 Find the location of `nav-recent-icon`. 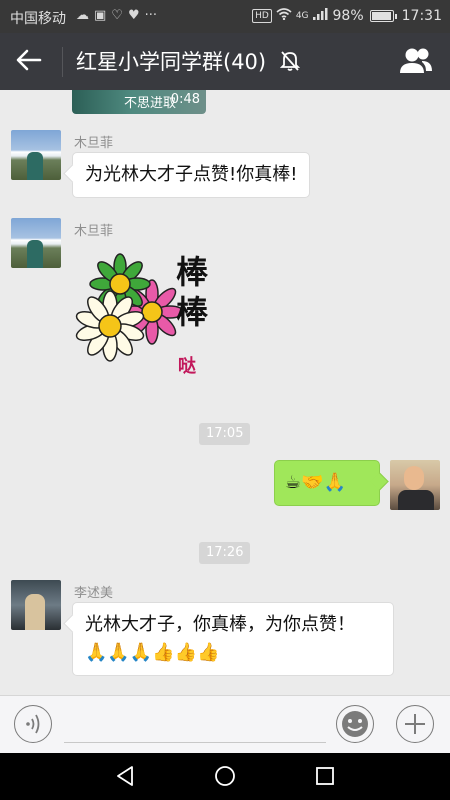

nav-recent-icon is located at coordinates (325, 778).